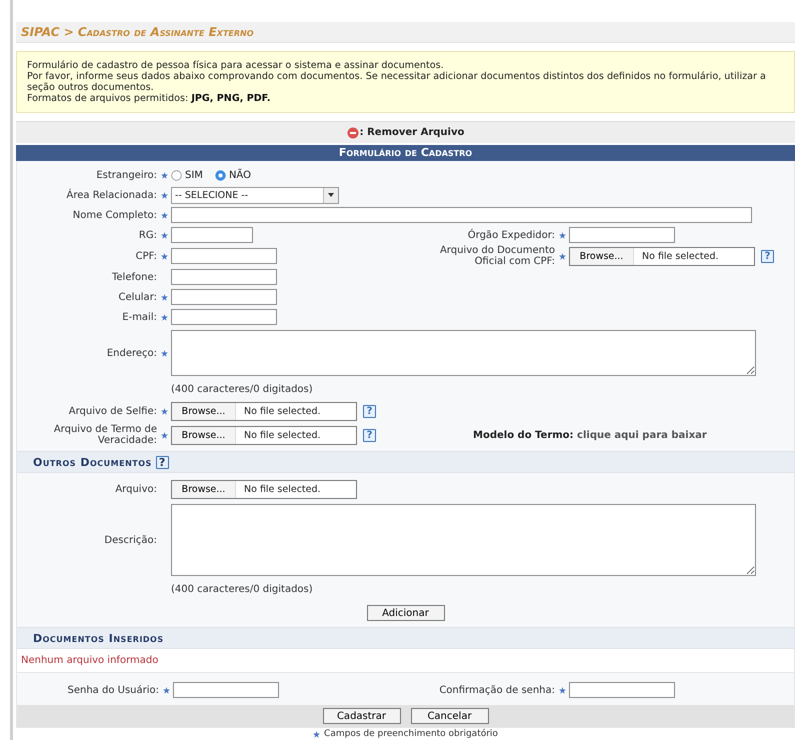  Describe the element at coordinates (236, 65) in the screenshot. I see `info-text: Formulário de cadastro de pessoa física para acessar o sistema e assinar documentos.` at that location.